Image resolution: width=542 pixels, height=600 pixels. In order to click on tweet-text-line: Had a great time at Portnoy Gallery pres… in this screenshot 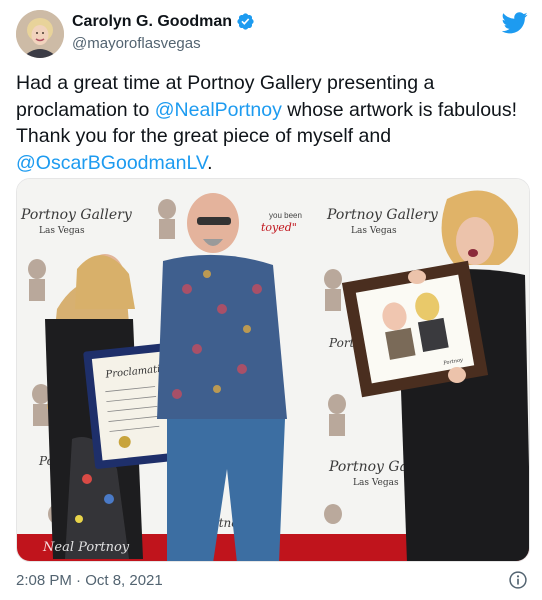, I will do `click(271, 83)`.